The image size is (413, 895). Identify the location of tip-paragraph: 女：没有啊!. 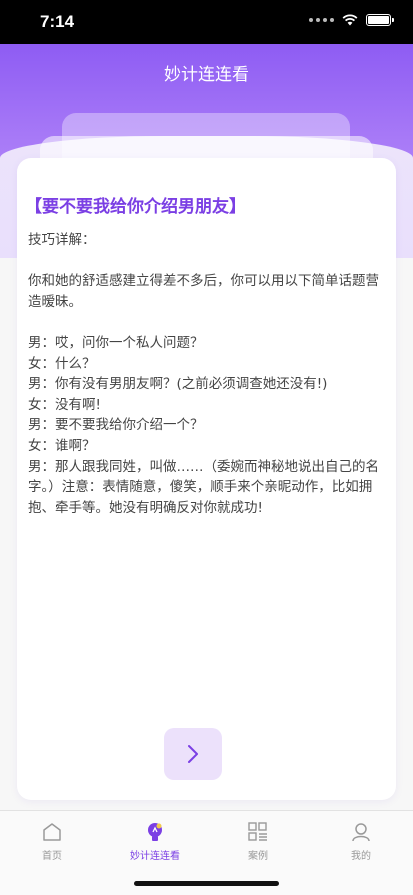
(64, 404).